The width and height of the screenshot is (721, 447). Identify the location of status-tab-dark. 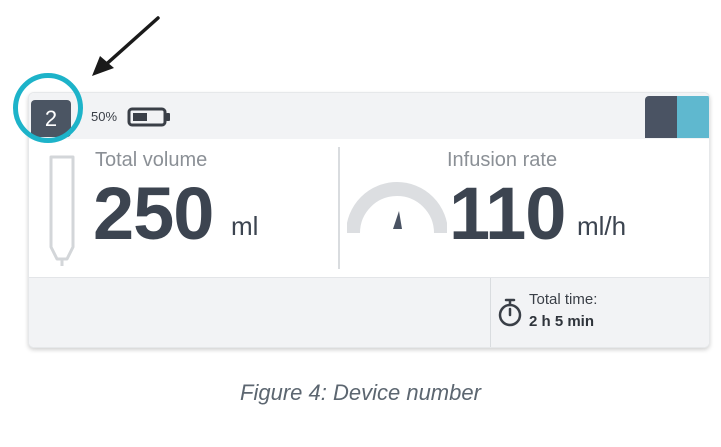
(661, 117).